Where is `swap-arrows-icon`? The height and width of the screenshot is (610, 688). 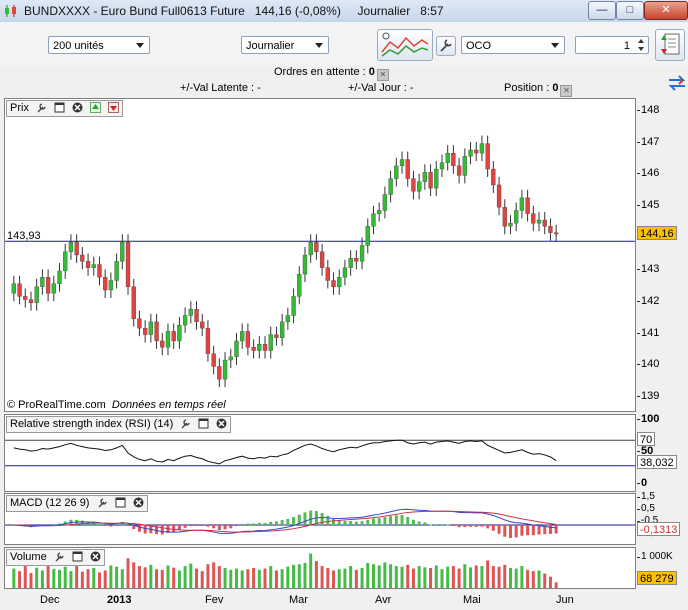
swap-arrows-icon is located at coordinates (677, 83).